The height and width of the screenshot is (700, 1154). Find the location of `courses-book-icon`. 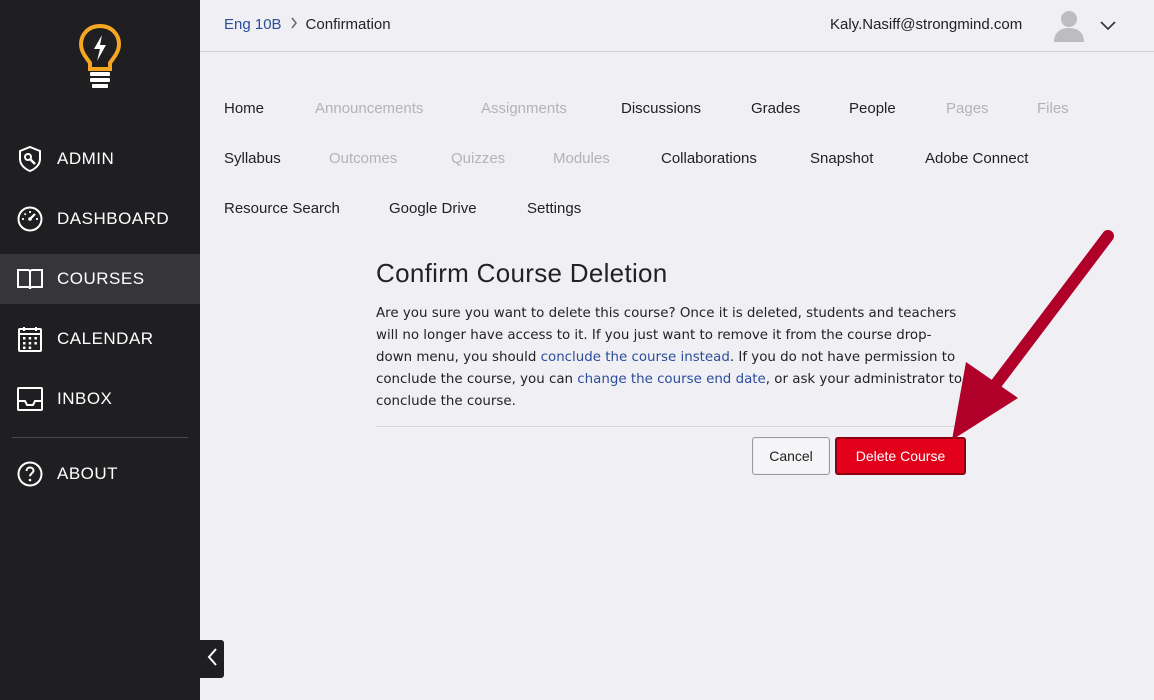

courses-book-icon is located at coordinates (30, 279).